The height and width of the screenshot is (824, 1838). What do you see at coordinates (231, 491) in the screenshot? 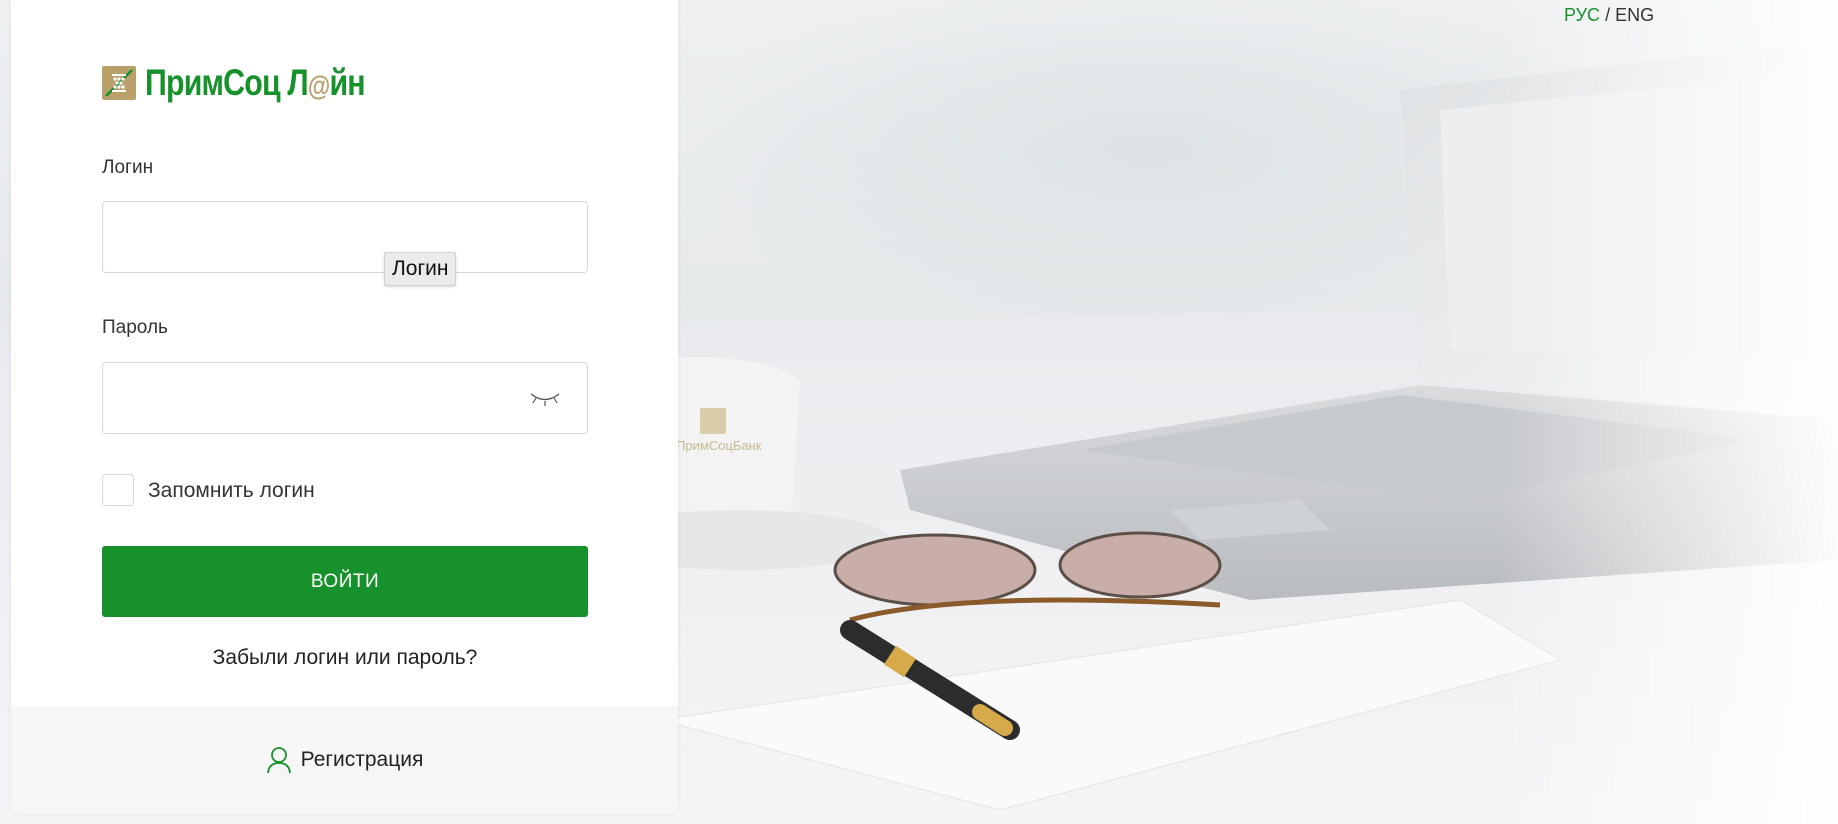
I see `remember-label: Запомнить логин` at bounding box center [231, 491].